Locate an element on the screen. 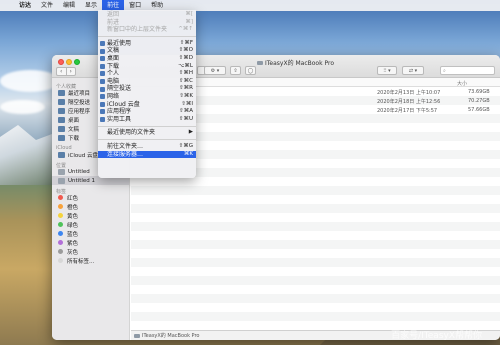 This screenshot has width=500, height=345. menu-item-airdrop: 隔空投送 ⇧⌘R is located at coordinates (147, 89).